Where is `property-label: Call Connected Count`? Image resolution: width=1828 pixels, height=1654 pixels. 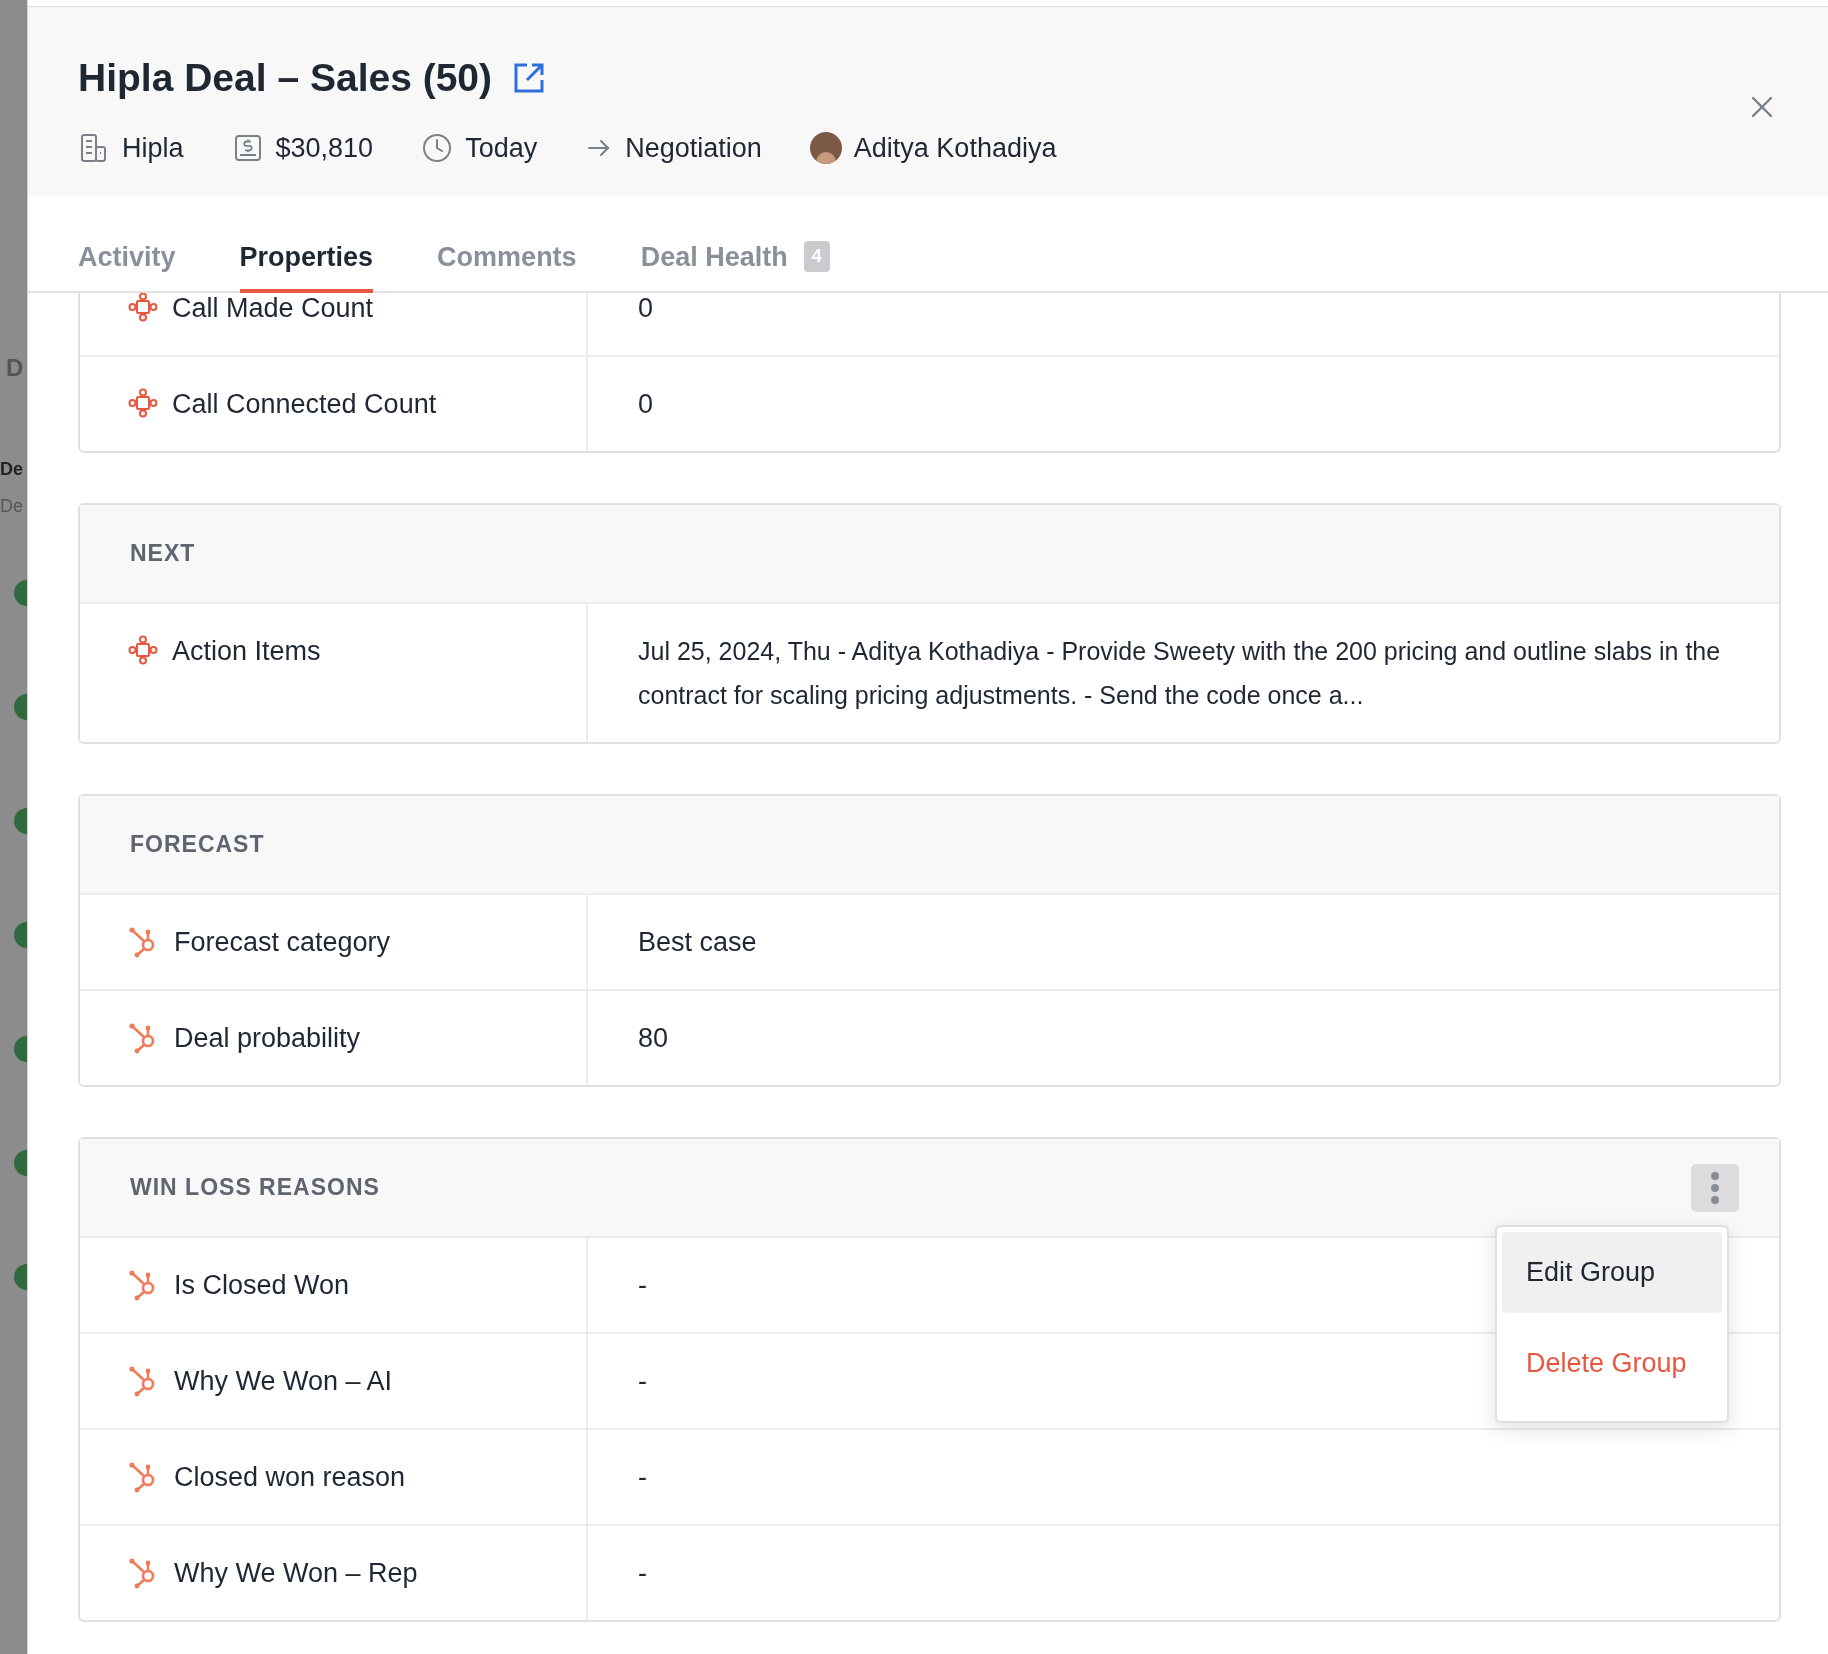 property-label: Call Connected Count is located at coordinates (304, 404).